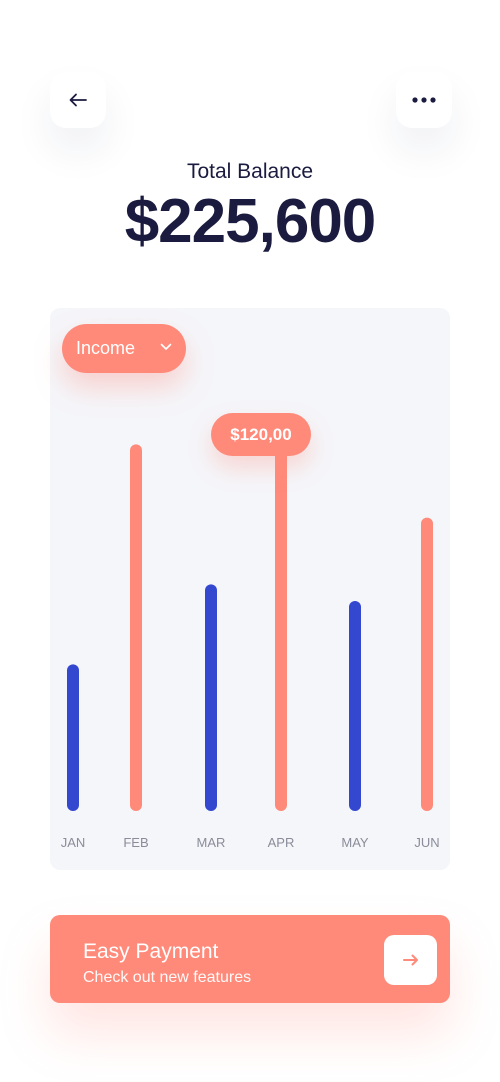 Image resolution: width=500 pixels, height=1082 pixels. Describe the element at coordinates (261, 434) in the screenshot. I see `value-tooltip: $120,00` at that location.